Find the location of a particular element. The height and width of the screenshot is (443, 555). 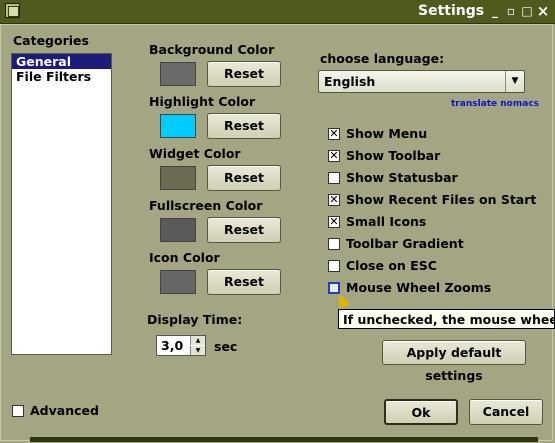

highlight-color-swatch is located at coordinates (178, 126).